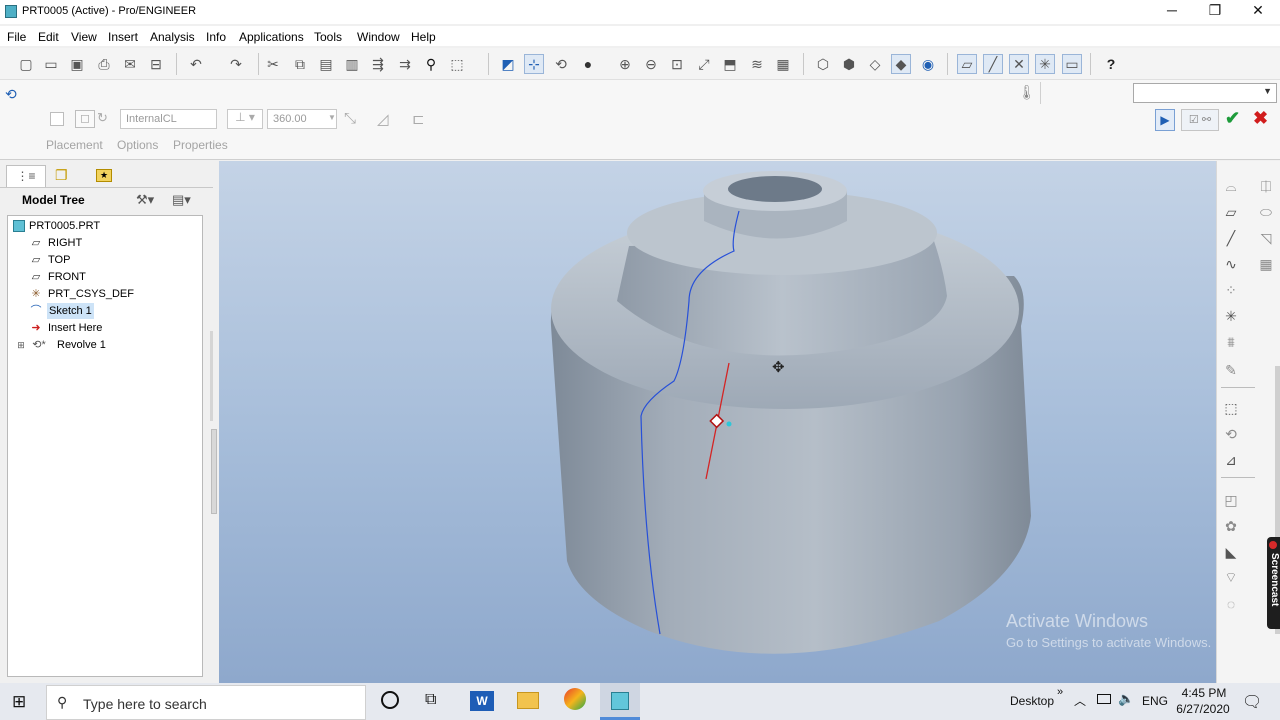  I want to click on menu-file: File, so click(16, 37).